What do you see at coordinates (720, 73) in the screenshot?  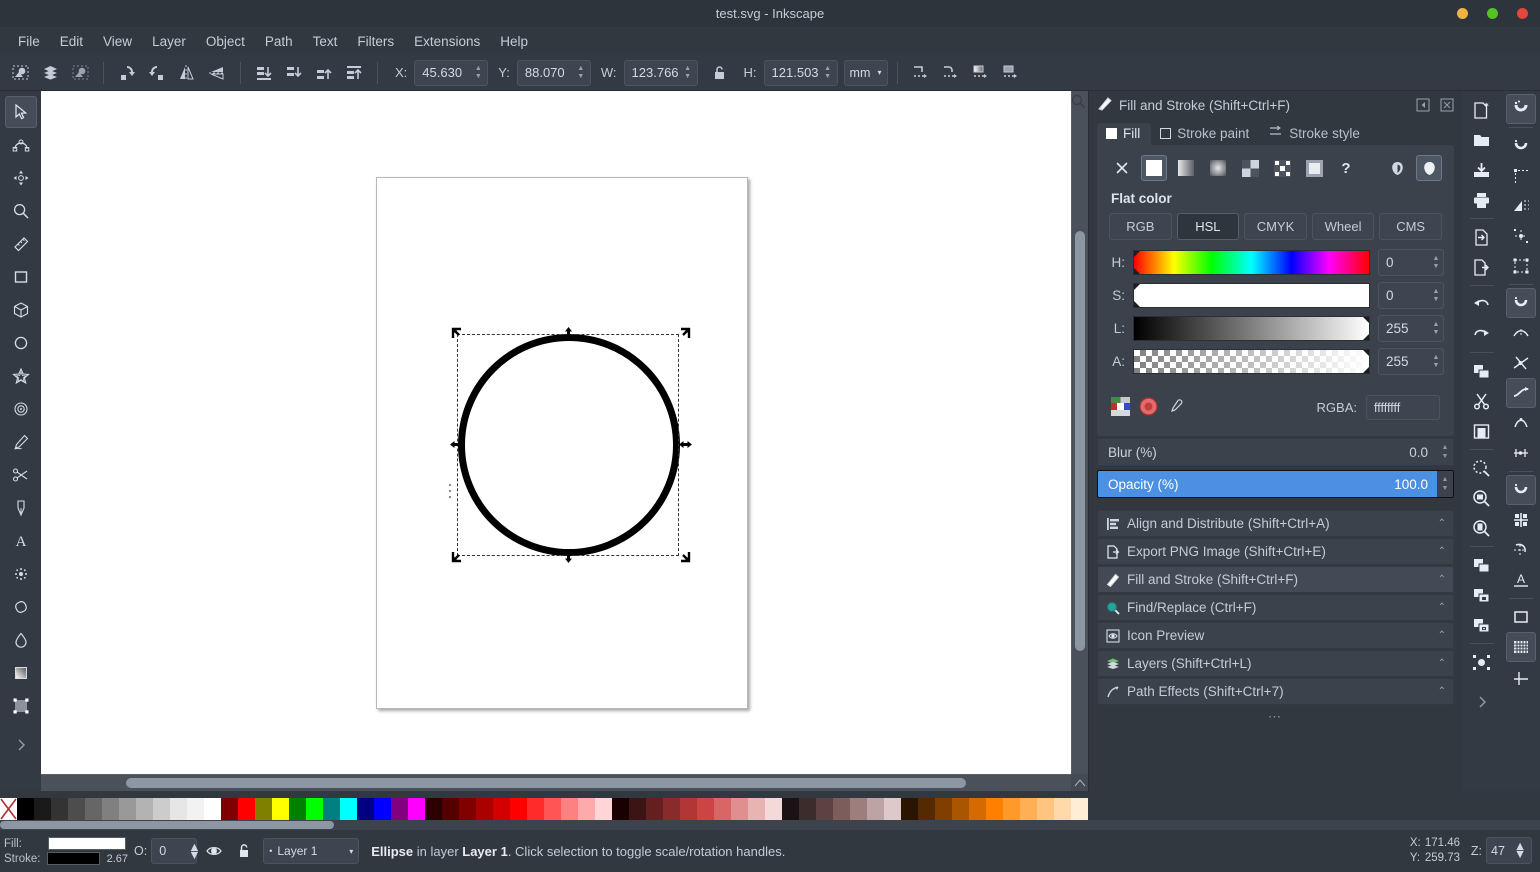 I see `lock-ratio-icon` at bounding box center [720, 73].